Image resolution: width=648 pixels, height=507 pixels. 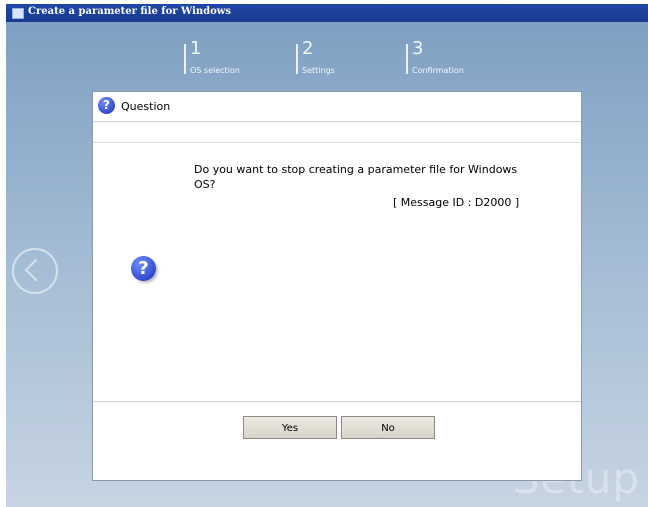 What do you see at coordinates (215, 70) in the screenshot?
I see `step-label: OS selection` at bounding box center [215, 70].